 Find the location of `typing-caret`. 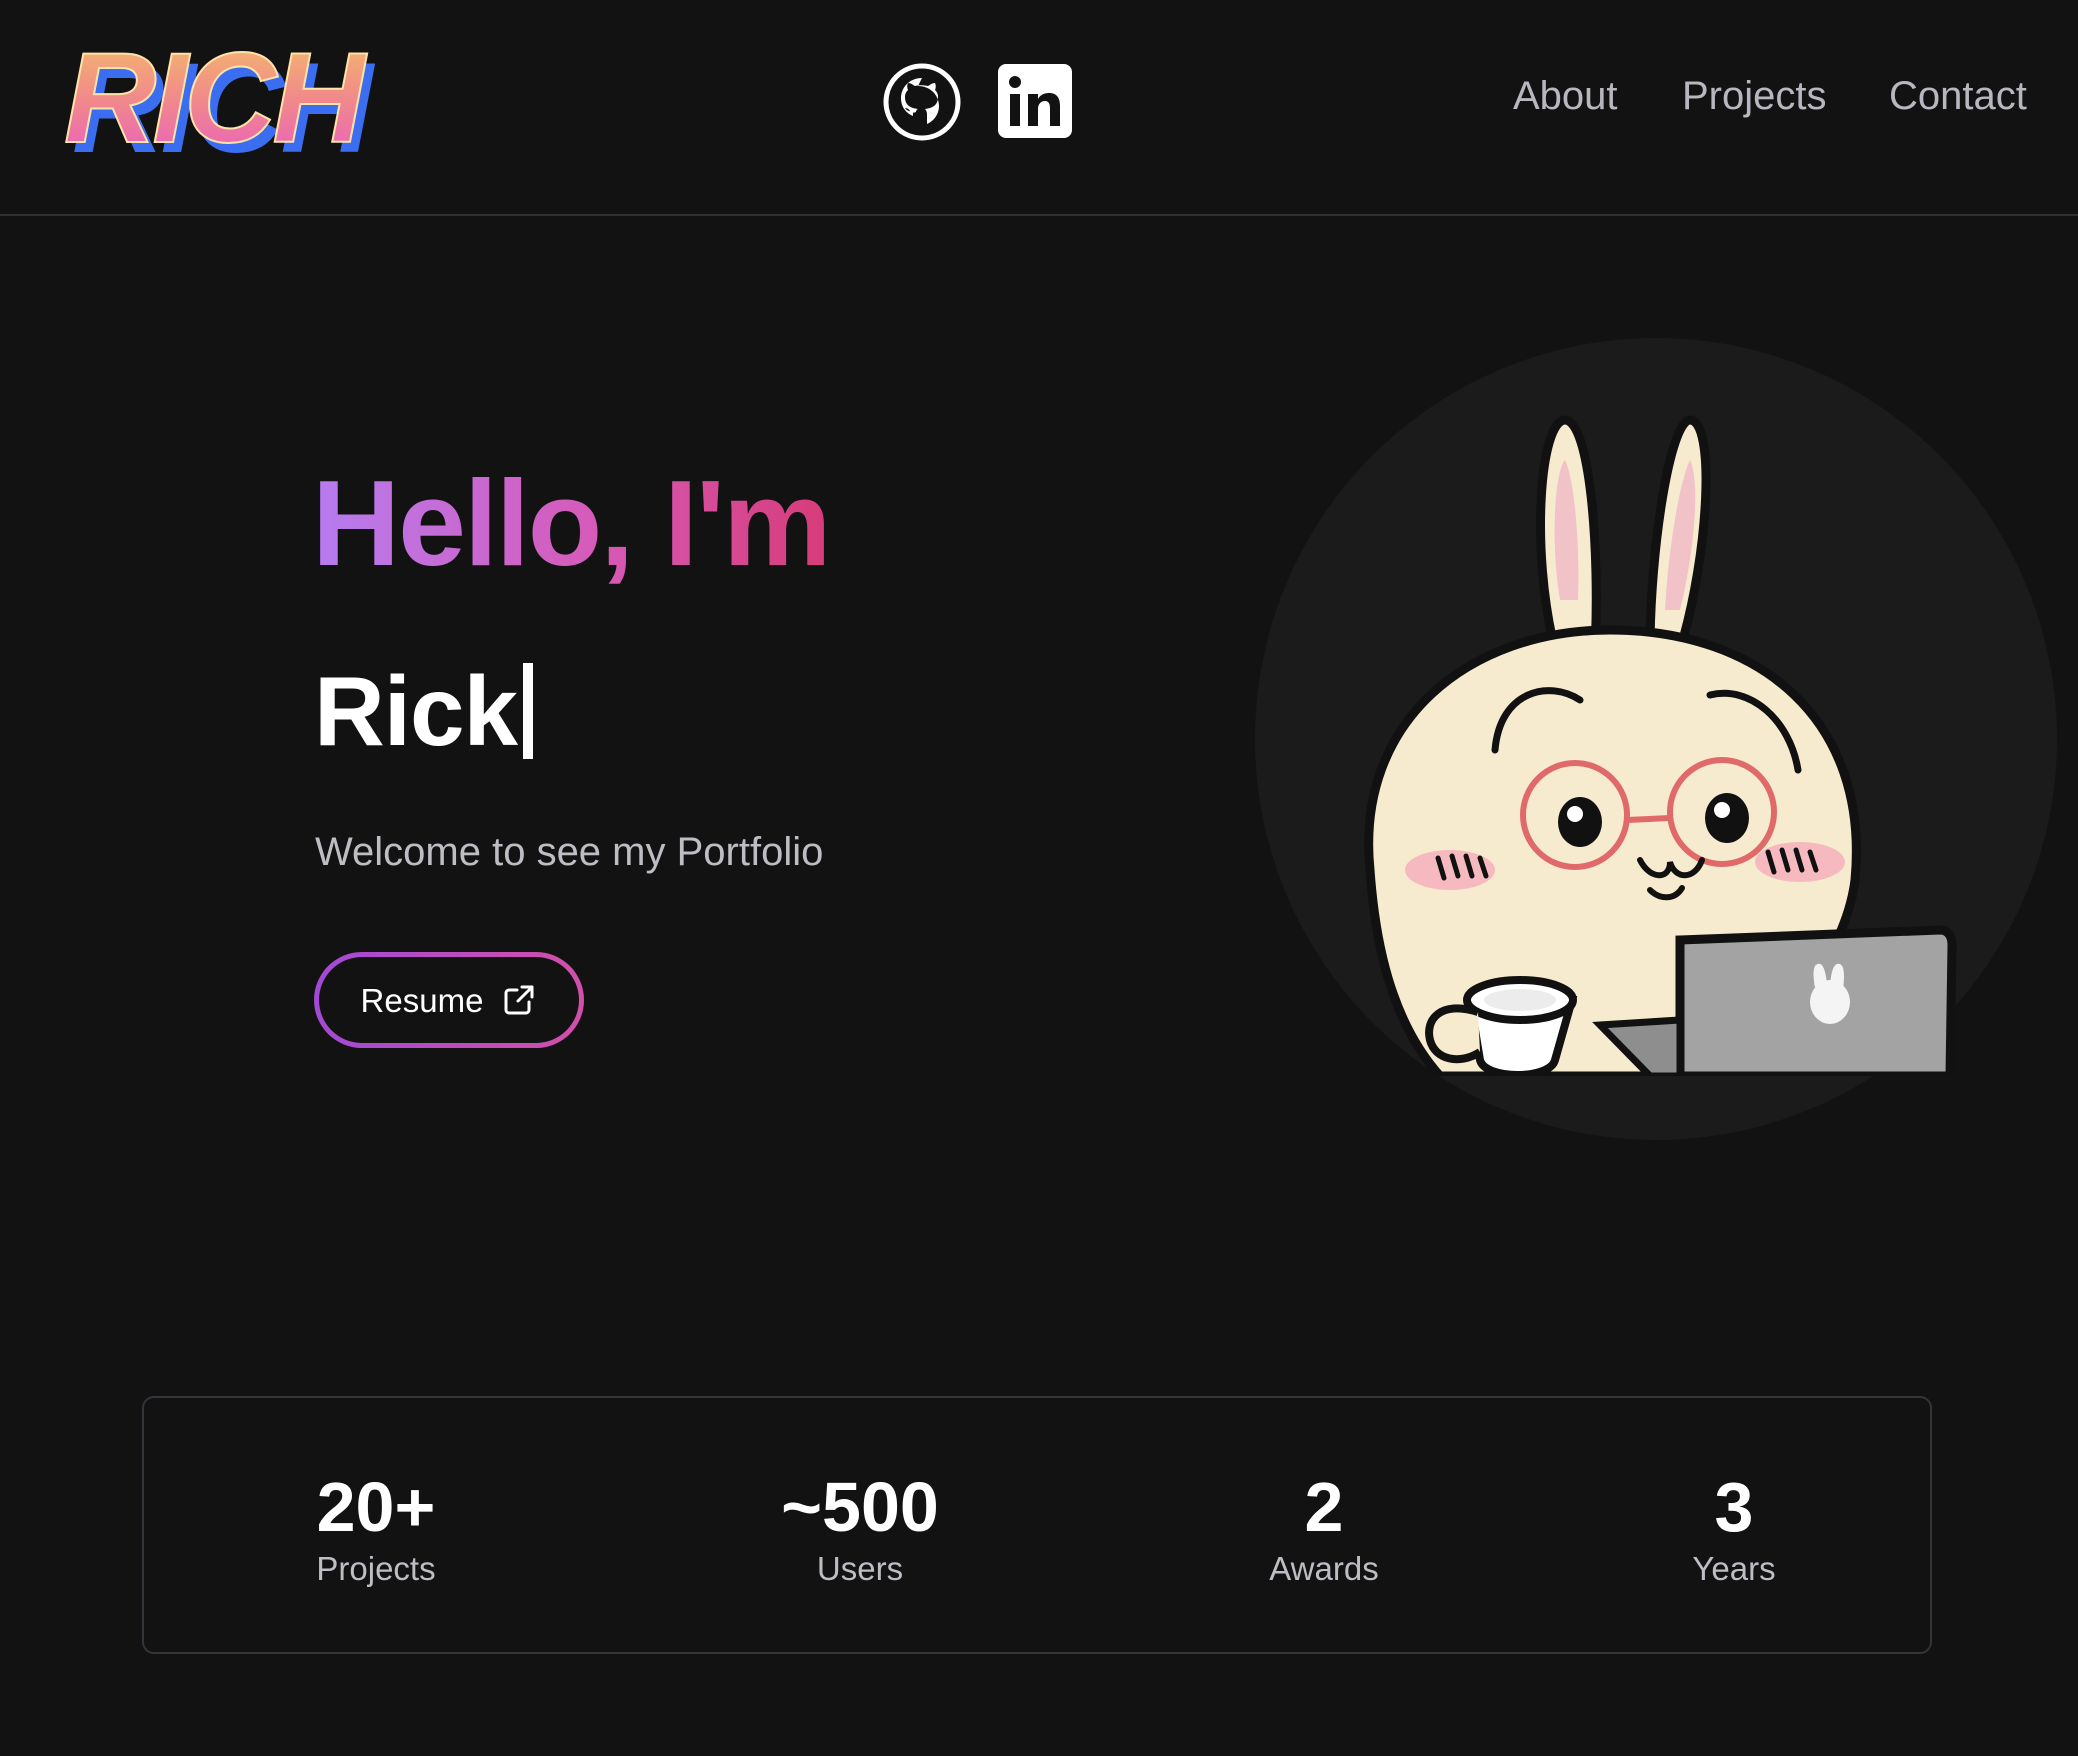

typing-caret is located at coordinates (528, 711).